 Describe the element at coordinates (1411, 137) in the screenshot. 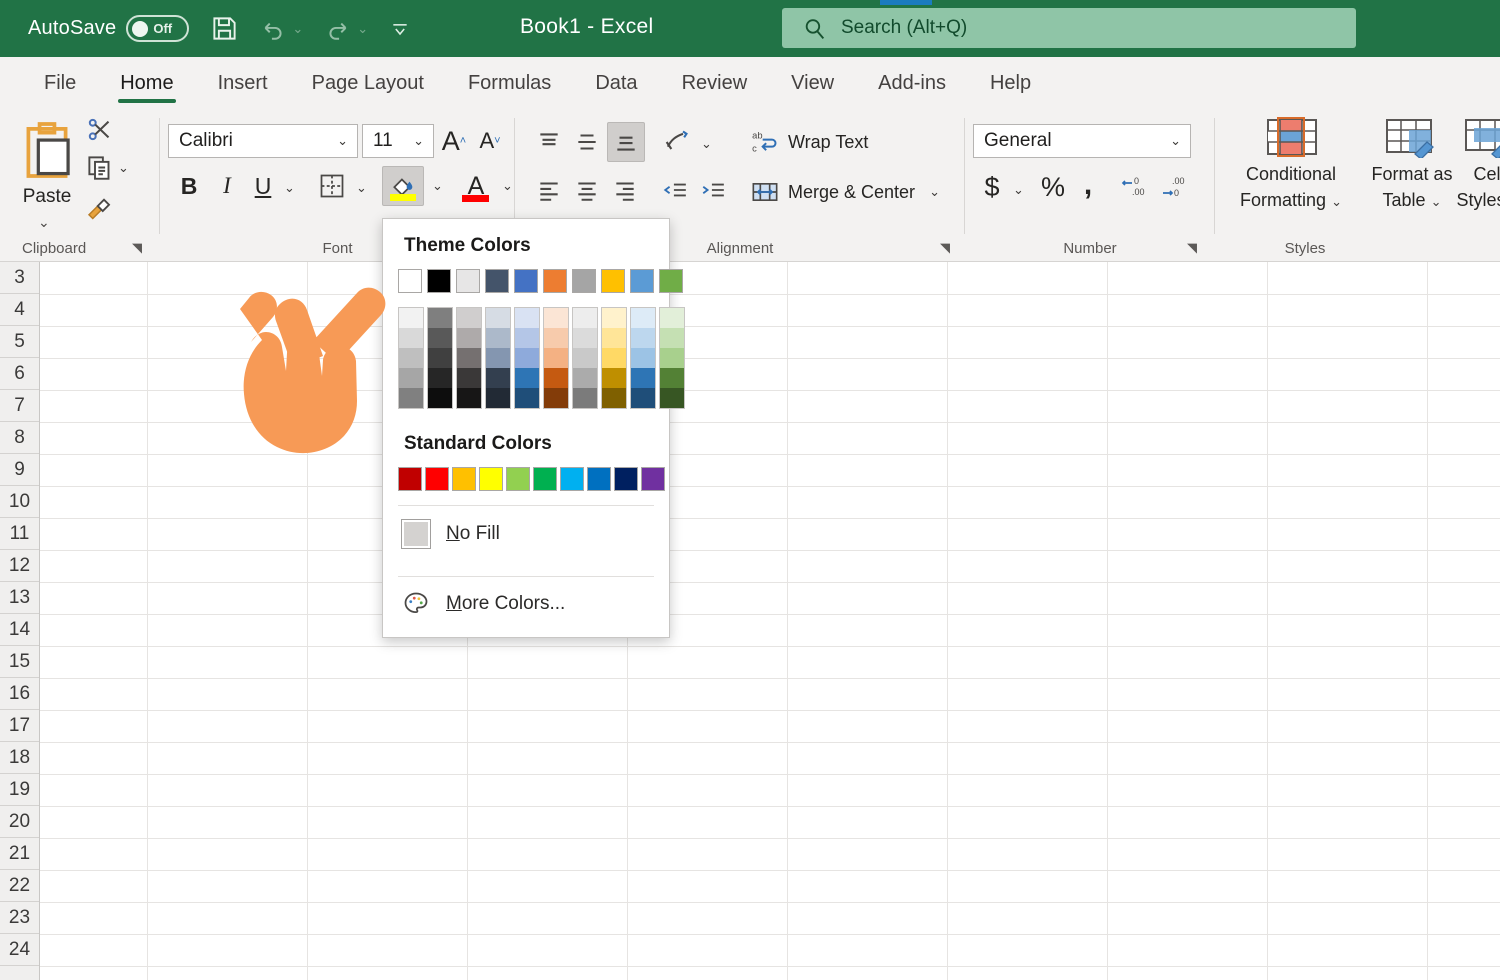

I see `format-as-table-icon` at that location.